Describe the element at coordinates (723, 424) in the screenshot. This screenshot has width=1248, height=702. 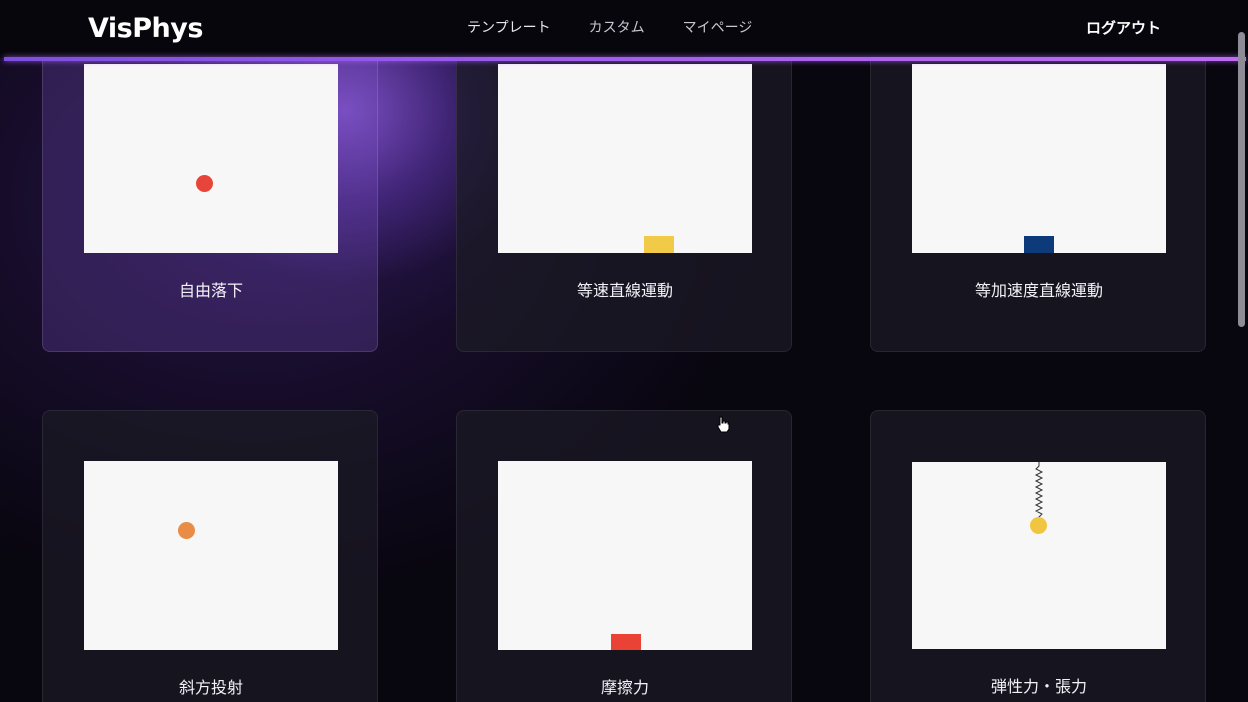
I see `hand-cursor-icon` at that location.